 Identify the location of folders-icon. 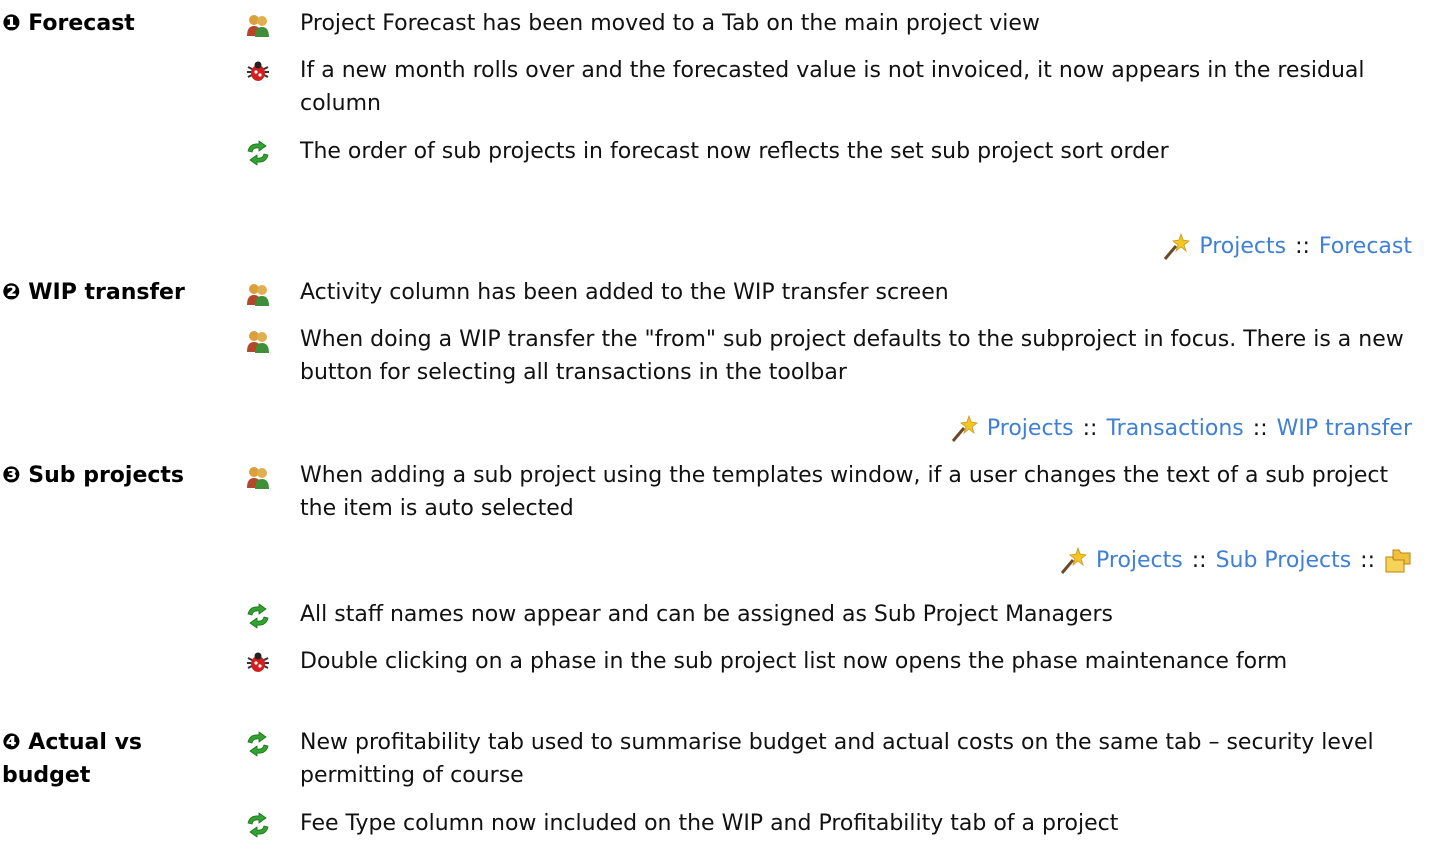
(1398, 561).